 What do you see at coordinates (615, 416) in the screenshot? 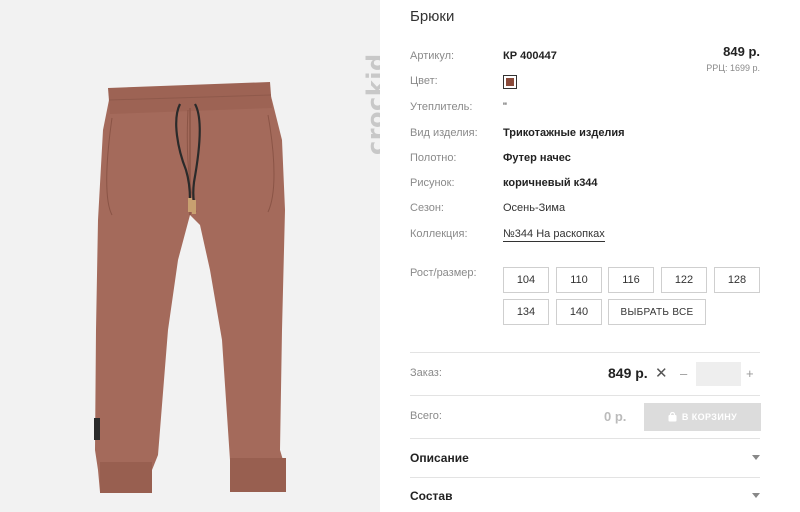
I see `total-value: 0 р.` at bounding box center [615, 416].